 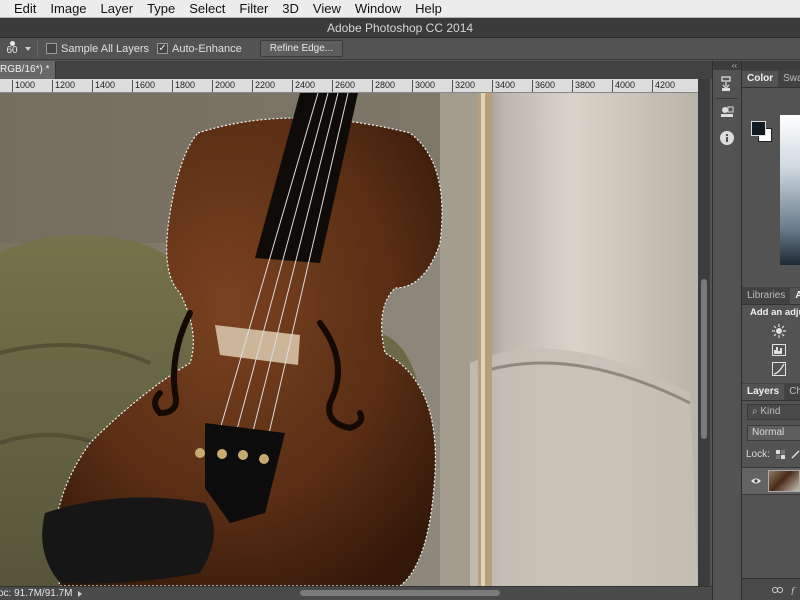 I want to click on adjustment-icons, so click(x=771, y=350).